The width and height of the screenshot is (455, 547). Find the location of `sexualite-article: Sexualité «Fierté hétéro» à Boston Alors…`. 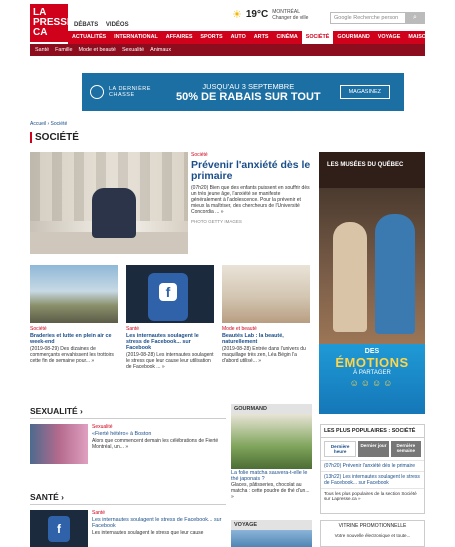

sexualite-article: Sexualité «Fierté hétéro» à Boston Alors… is located at coordinates (155, 437).